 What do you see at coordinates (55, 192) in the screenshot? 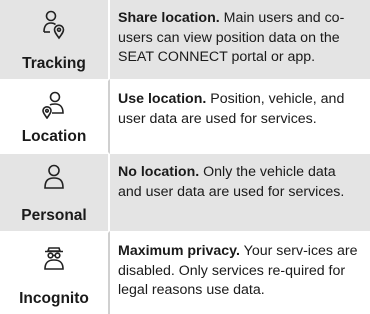
I see `mode-cell: Personal` at bounding box center [55, 192].